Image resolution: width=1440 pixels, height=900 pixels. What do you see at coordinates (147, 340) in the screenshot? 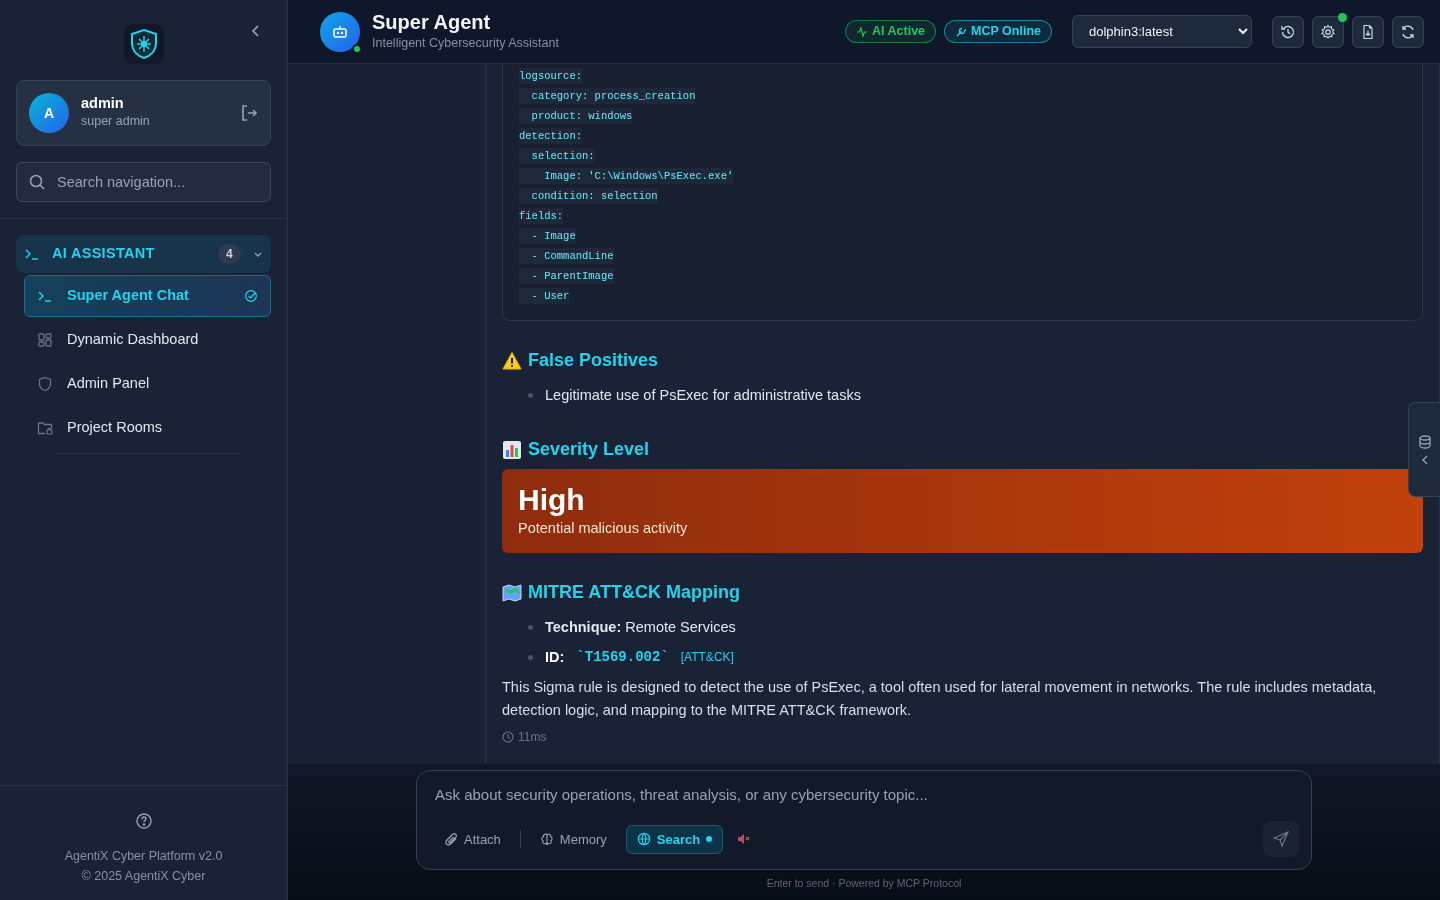
I see `nav-item: Dynamic Dashboard` at bounding box center [147, 340].